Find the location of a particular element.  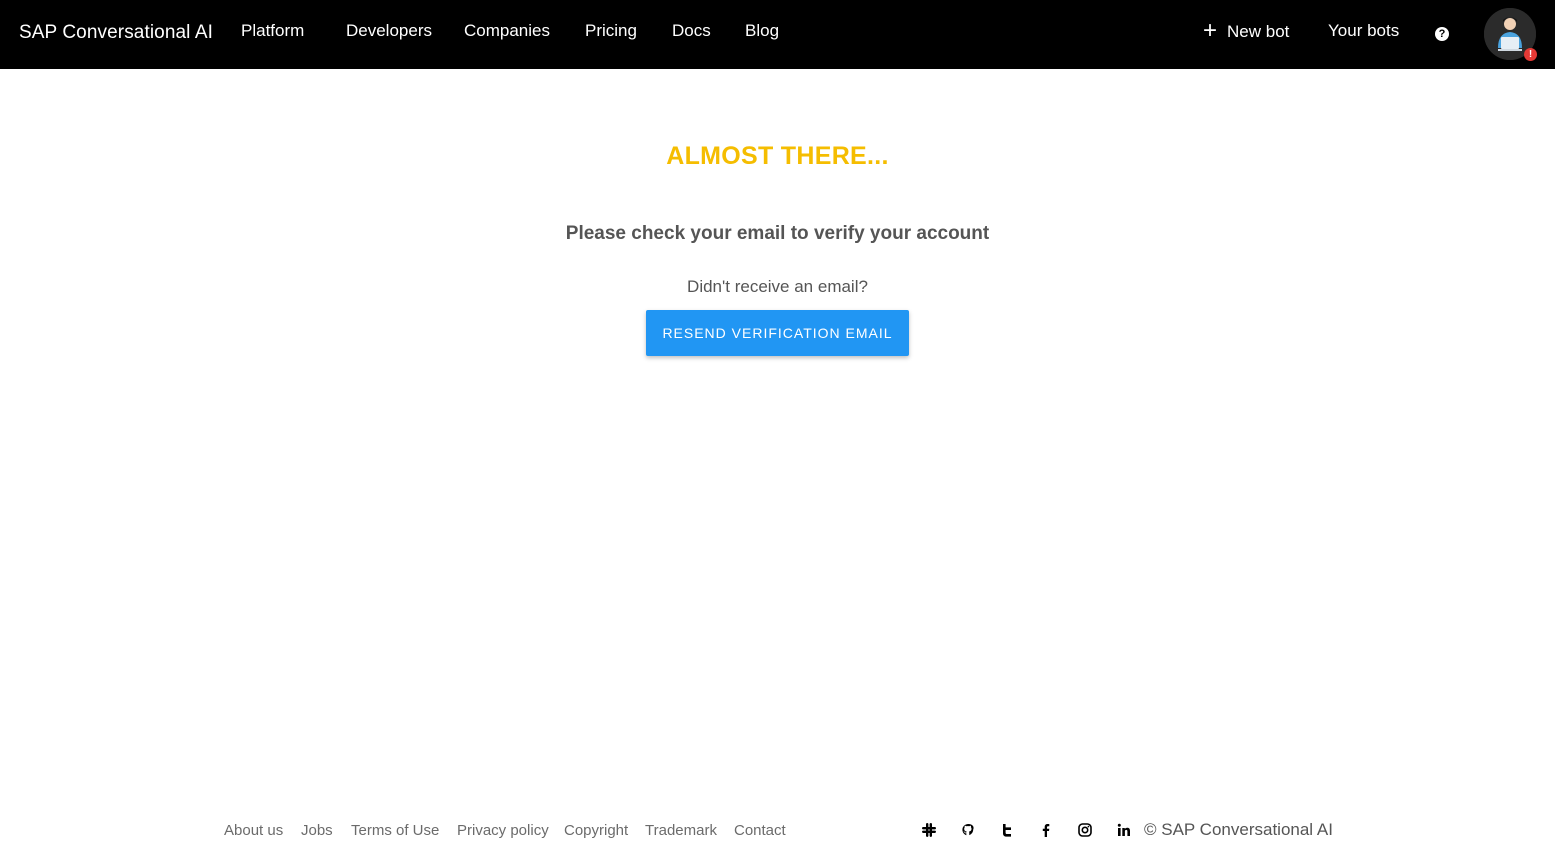

new-bot-label: New bot is located at coordinates (1258, 31).